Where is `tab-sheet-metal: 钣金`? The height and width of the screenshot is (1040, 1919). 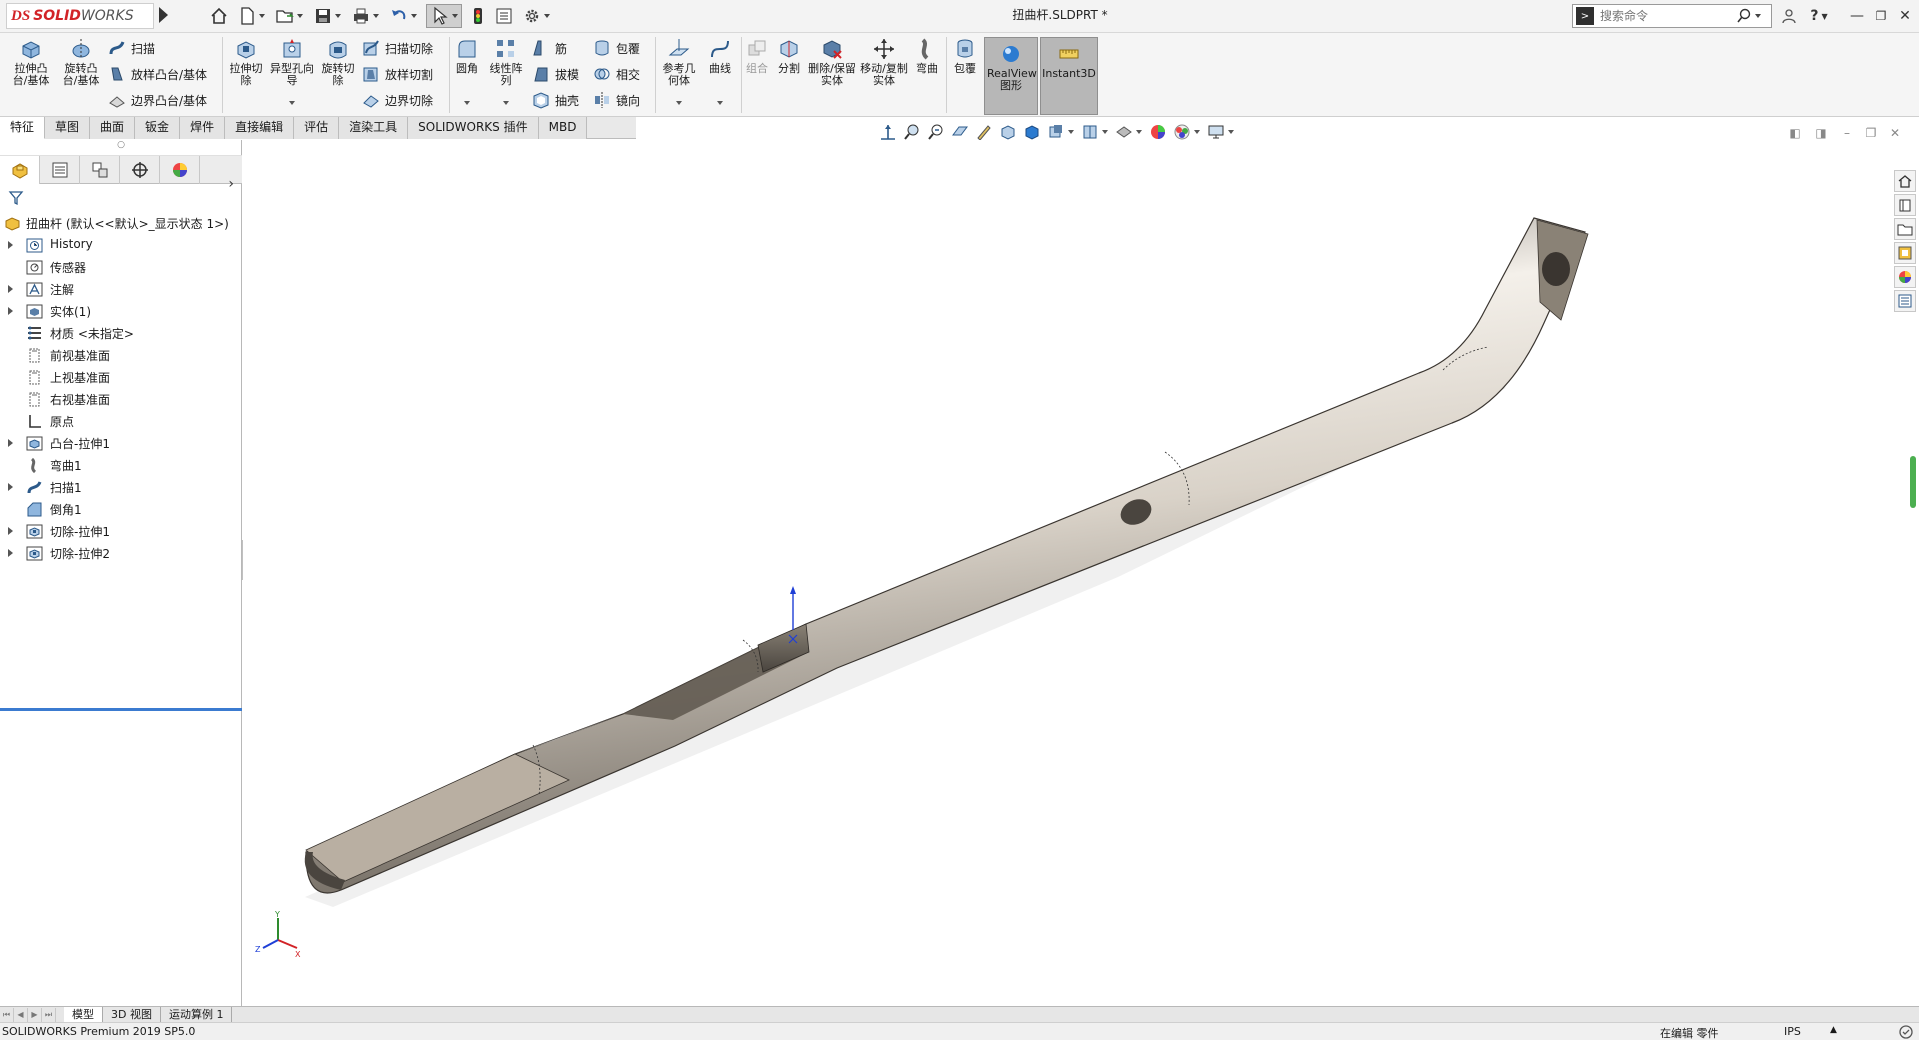
tab-sheet-metal: 钣金 is located at coordinates (158, 128).